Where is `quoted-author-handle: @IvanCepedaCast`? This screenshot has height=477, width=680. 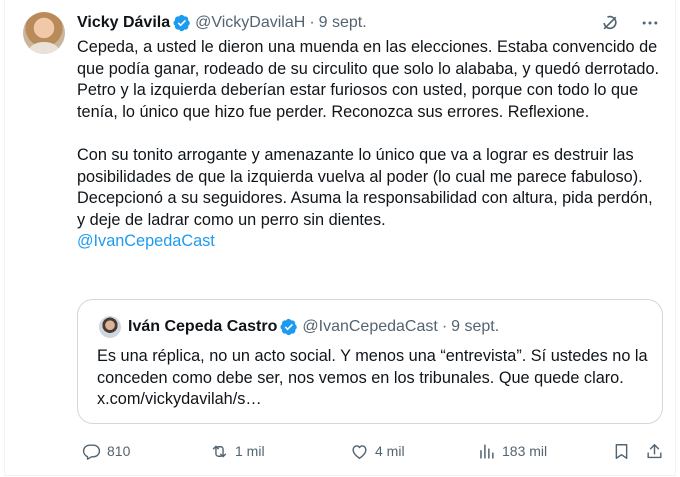
quoted-author-handle: @IvanCepedaCast is located at coordinates (370, 326).